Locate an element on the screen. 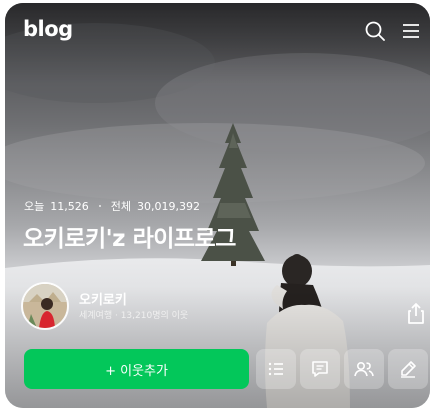 This screenshot has width=434, height=411. write-icon is located at coordinates (408, 369).